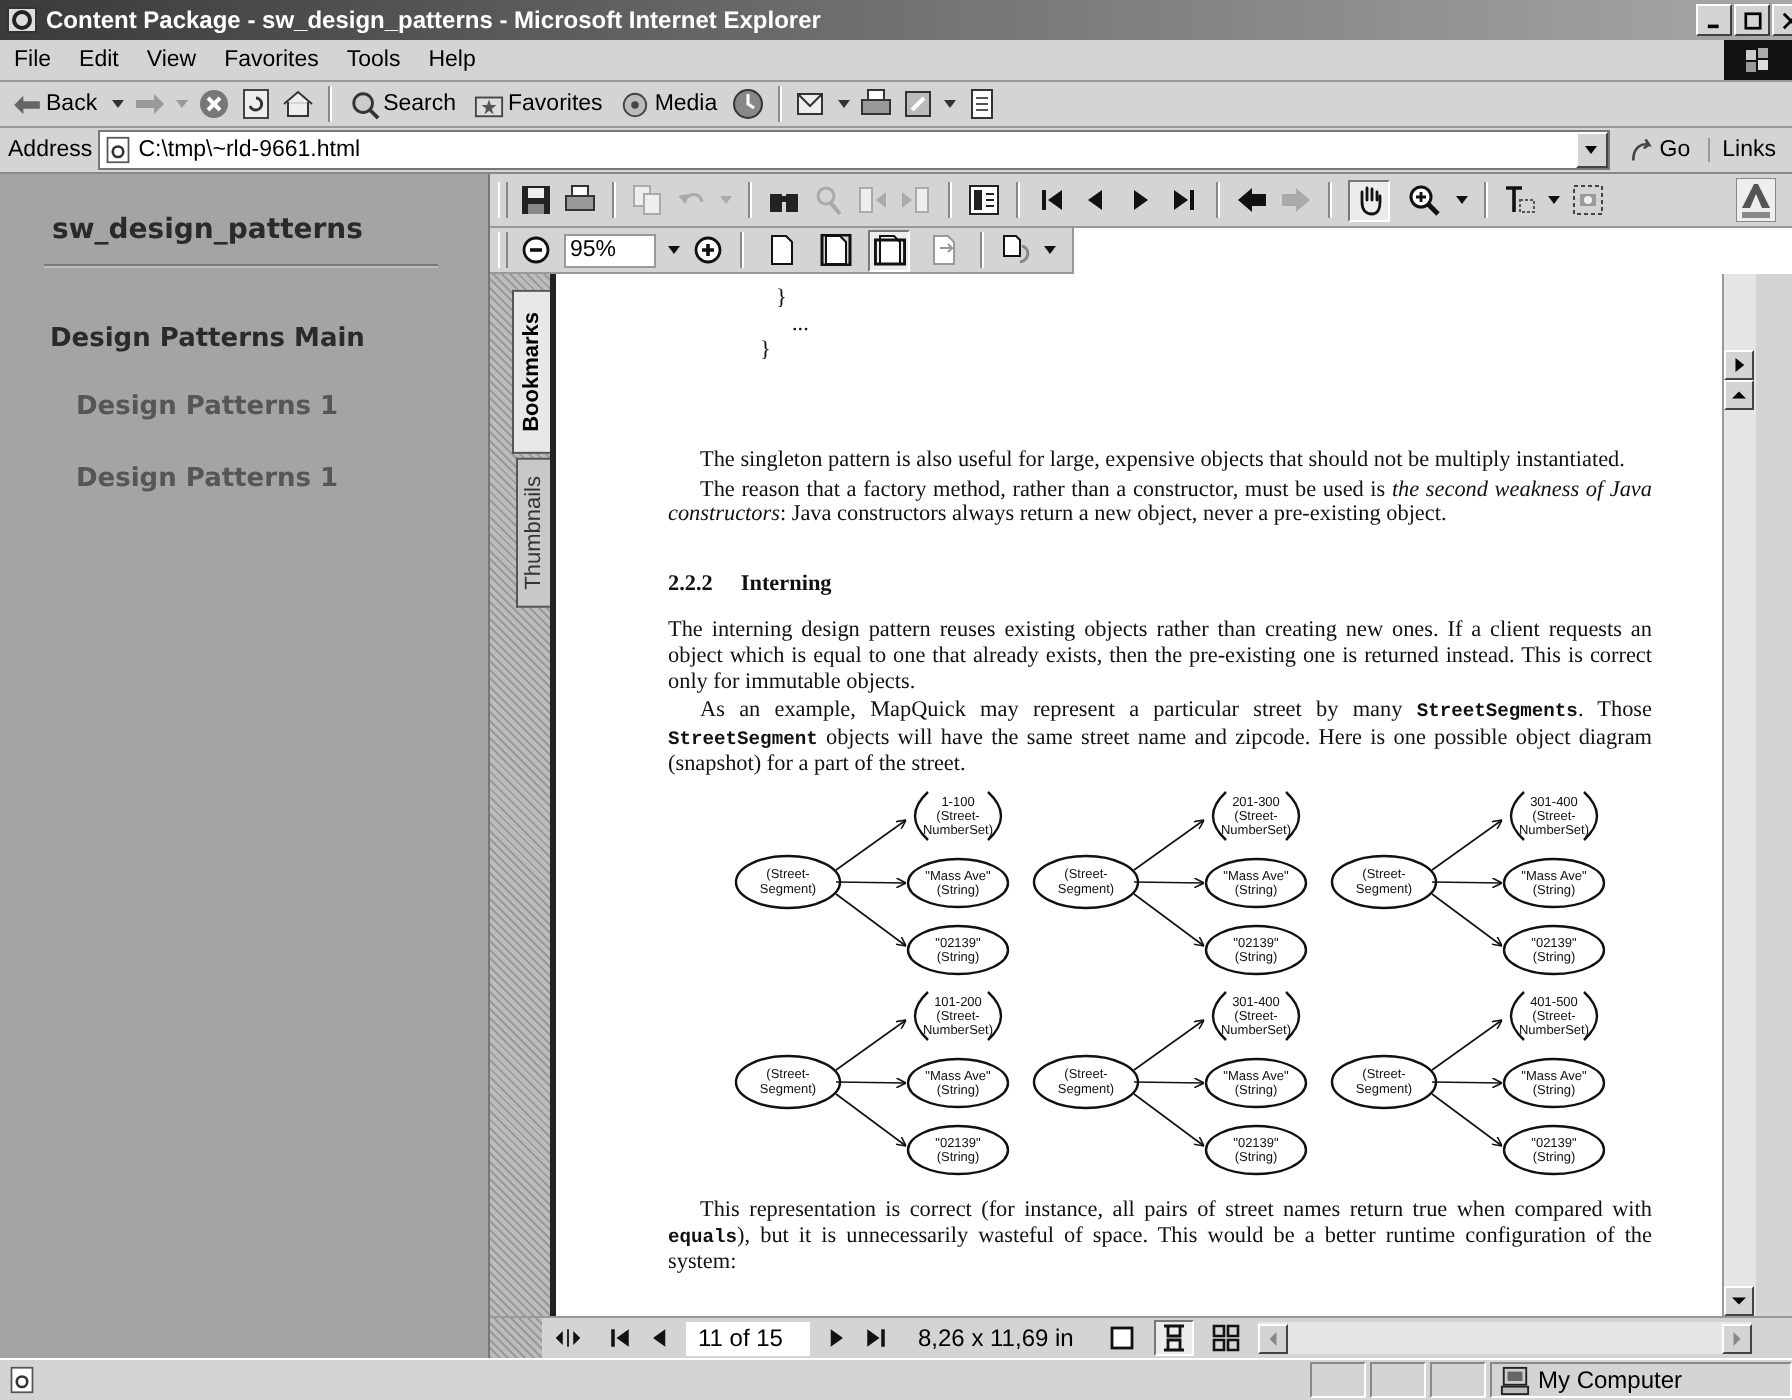 The height and width of the screenshot is (1400, 1792). I want to click on curved-arrow-icon, so click(1641, 150).